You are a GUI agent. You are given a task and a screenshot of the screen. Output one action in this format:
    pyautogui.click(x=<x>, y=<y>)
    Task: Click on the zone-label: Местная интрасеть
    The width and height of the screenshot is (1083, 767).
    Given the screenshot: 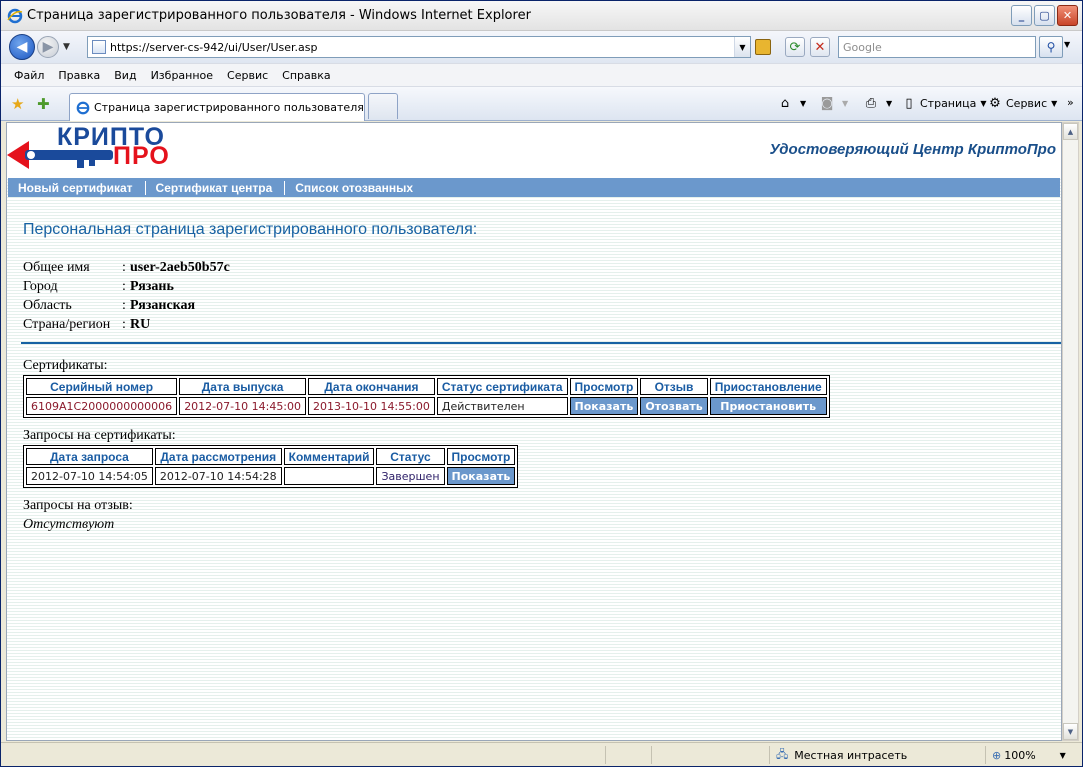 What is the action you would take?
    pyautogui.click(x=851, y=755)
    